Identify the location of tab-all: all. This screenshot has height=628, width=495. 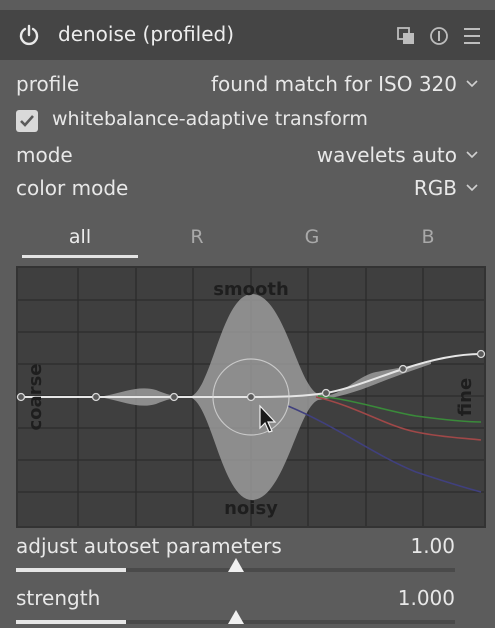
(80, 241).